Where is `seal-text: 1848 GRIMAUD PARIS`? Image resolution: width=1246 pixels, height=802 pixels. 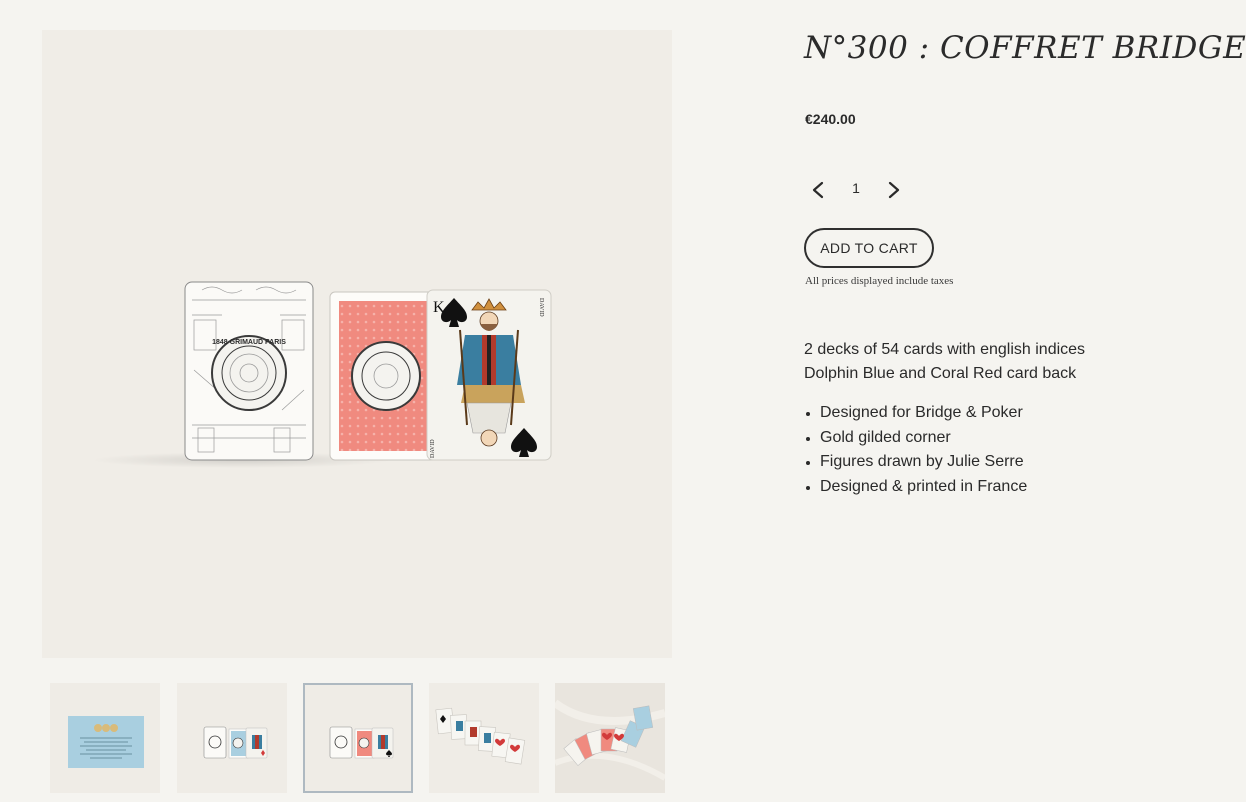
seal-text: 1848 GRIMAUD PARIS is located at coordinates (249, 342).